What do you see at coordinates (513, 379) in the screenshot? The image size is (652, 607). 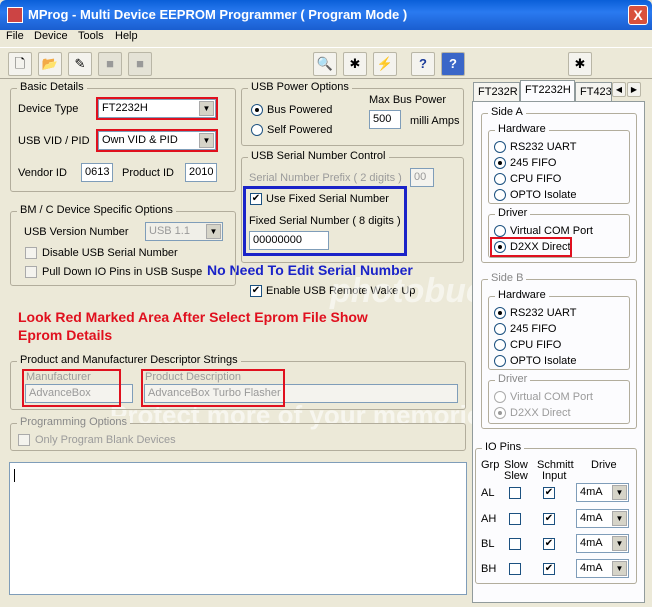 I see `side-b-driver-legend: Driver` at bounding box center [513, 379].